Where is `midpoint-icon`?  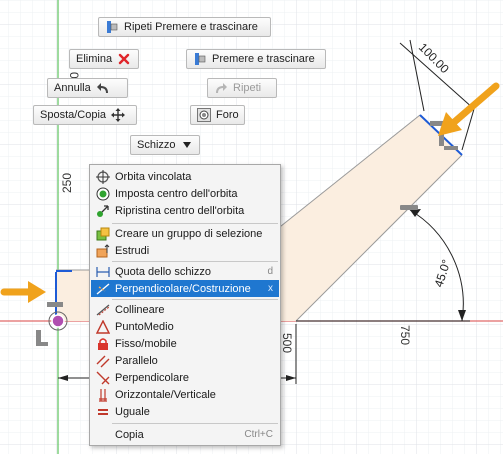
midpoint-icon is located at coordinates (103, 326).